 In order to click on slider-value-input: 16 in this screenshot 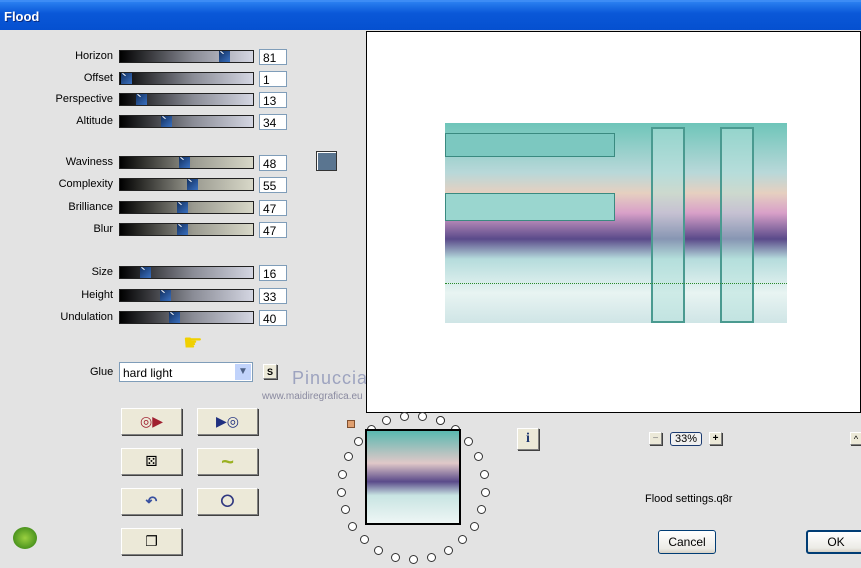, I will do `click(273, 273)`.